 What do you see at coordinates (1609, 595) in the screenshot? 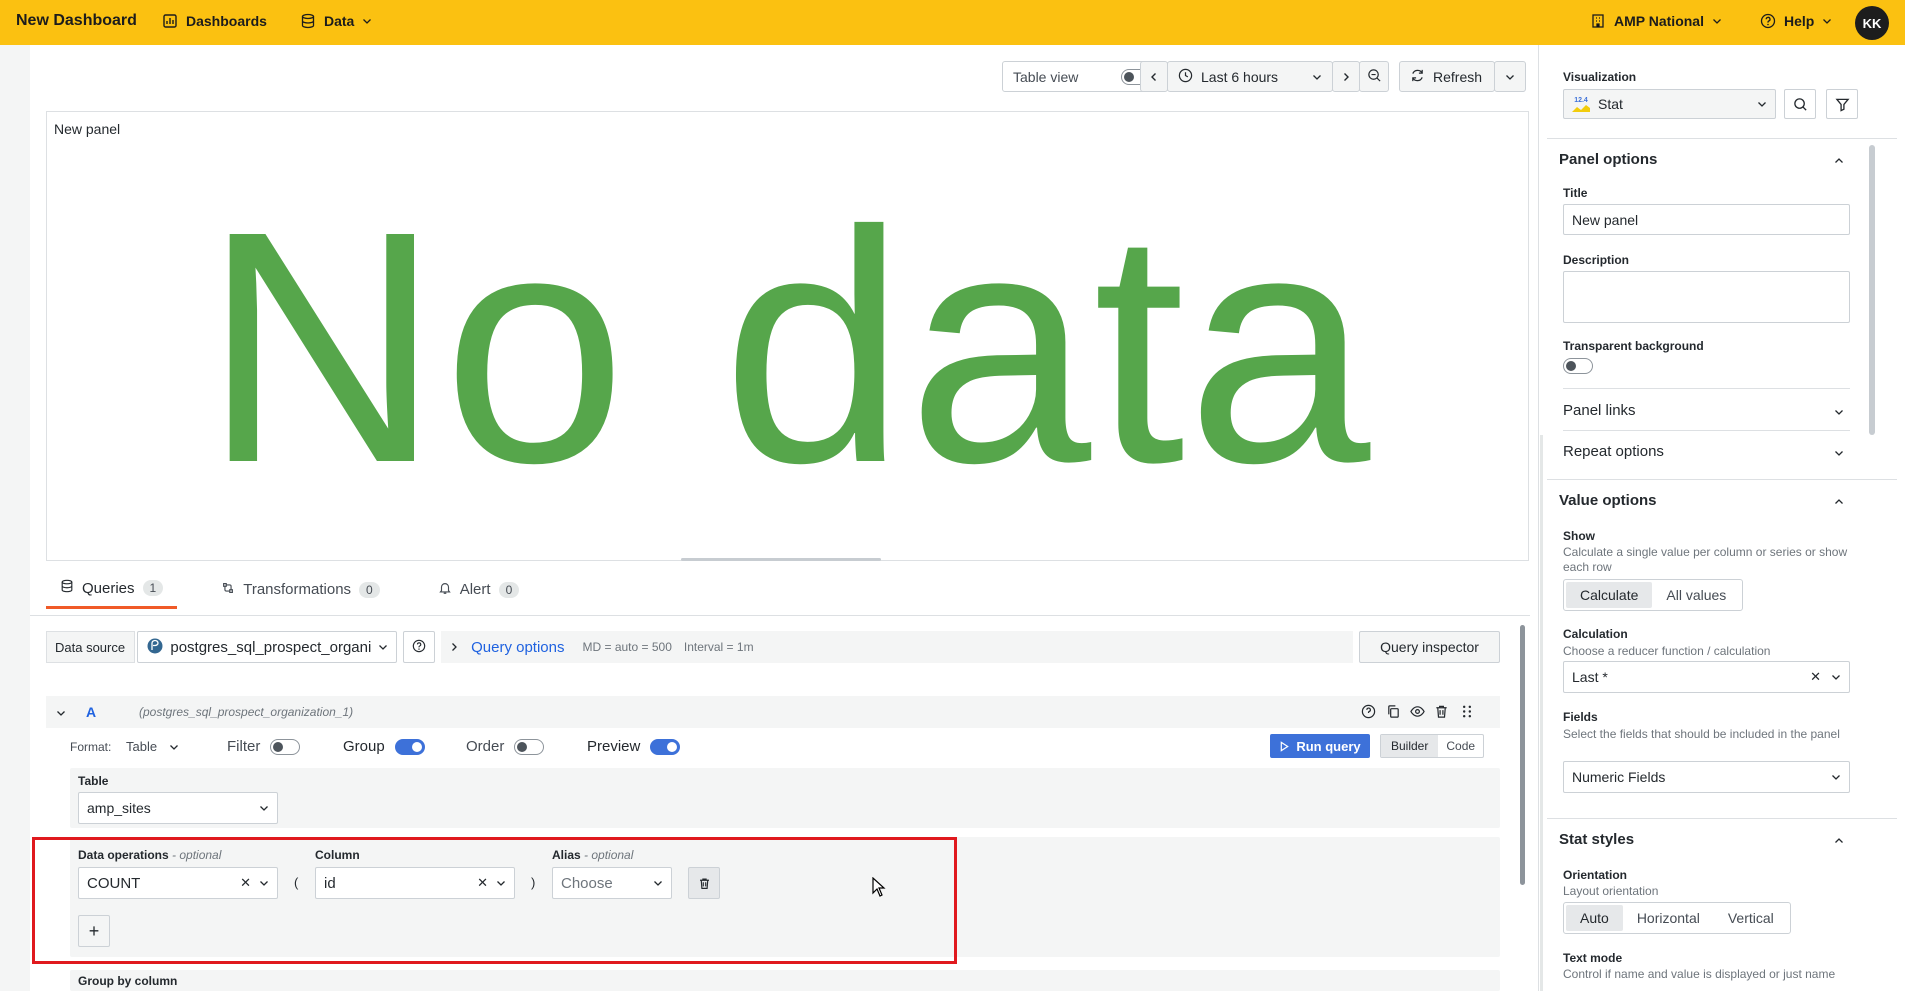
I see `show-calculate-option: Calculate` at bounding box center [1609, 595].